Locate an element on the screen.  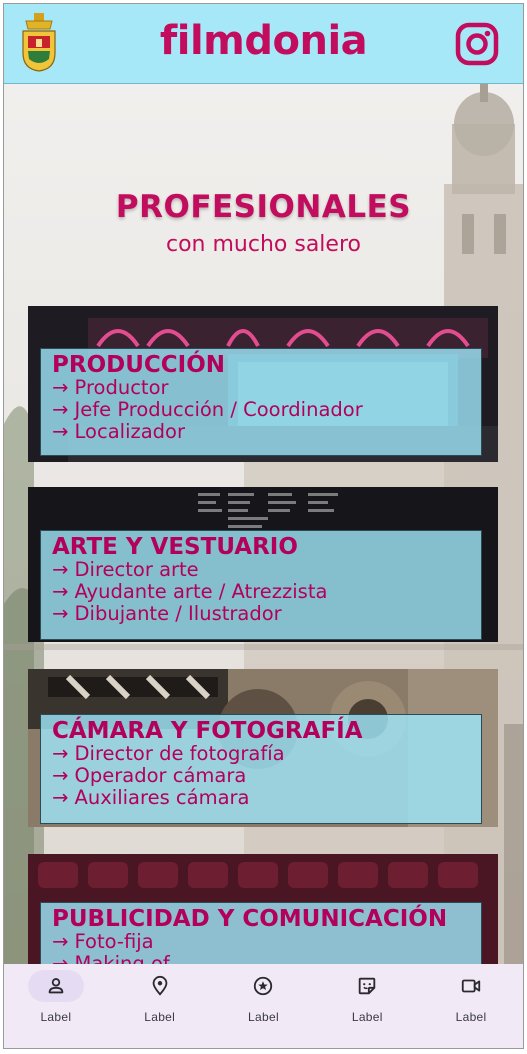
category-item: → Productor is located at coordinates (261, 388).